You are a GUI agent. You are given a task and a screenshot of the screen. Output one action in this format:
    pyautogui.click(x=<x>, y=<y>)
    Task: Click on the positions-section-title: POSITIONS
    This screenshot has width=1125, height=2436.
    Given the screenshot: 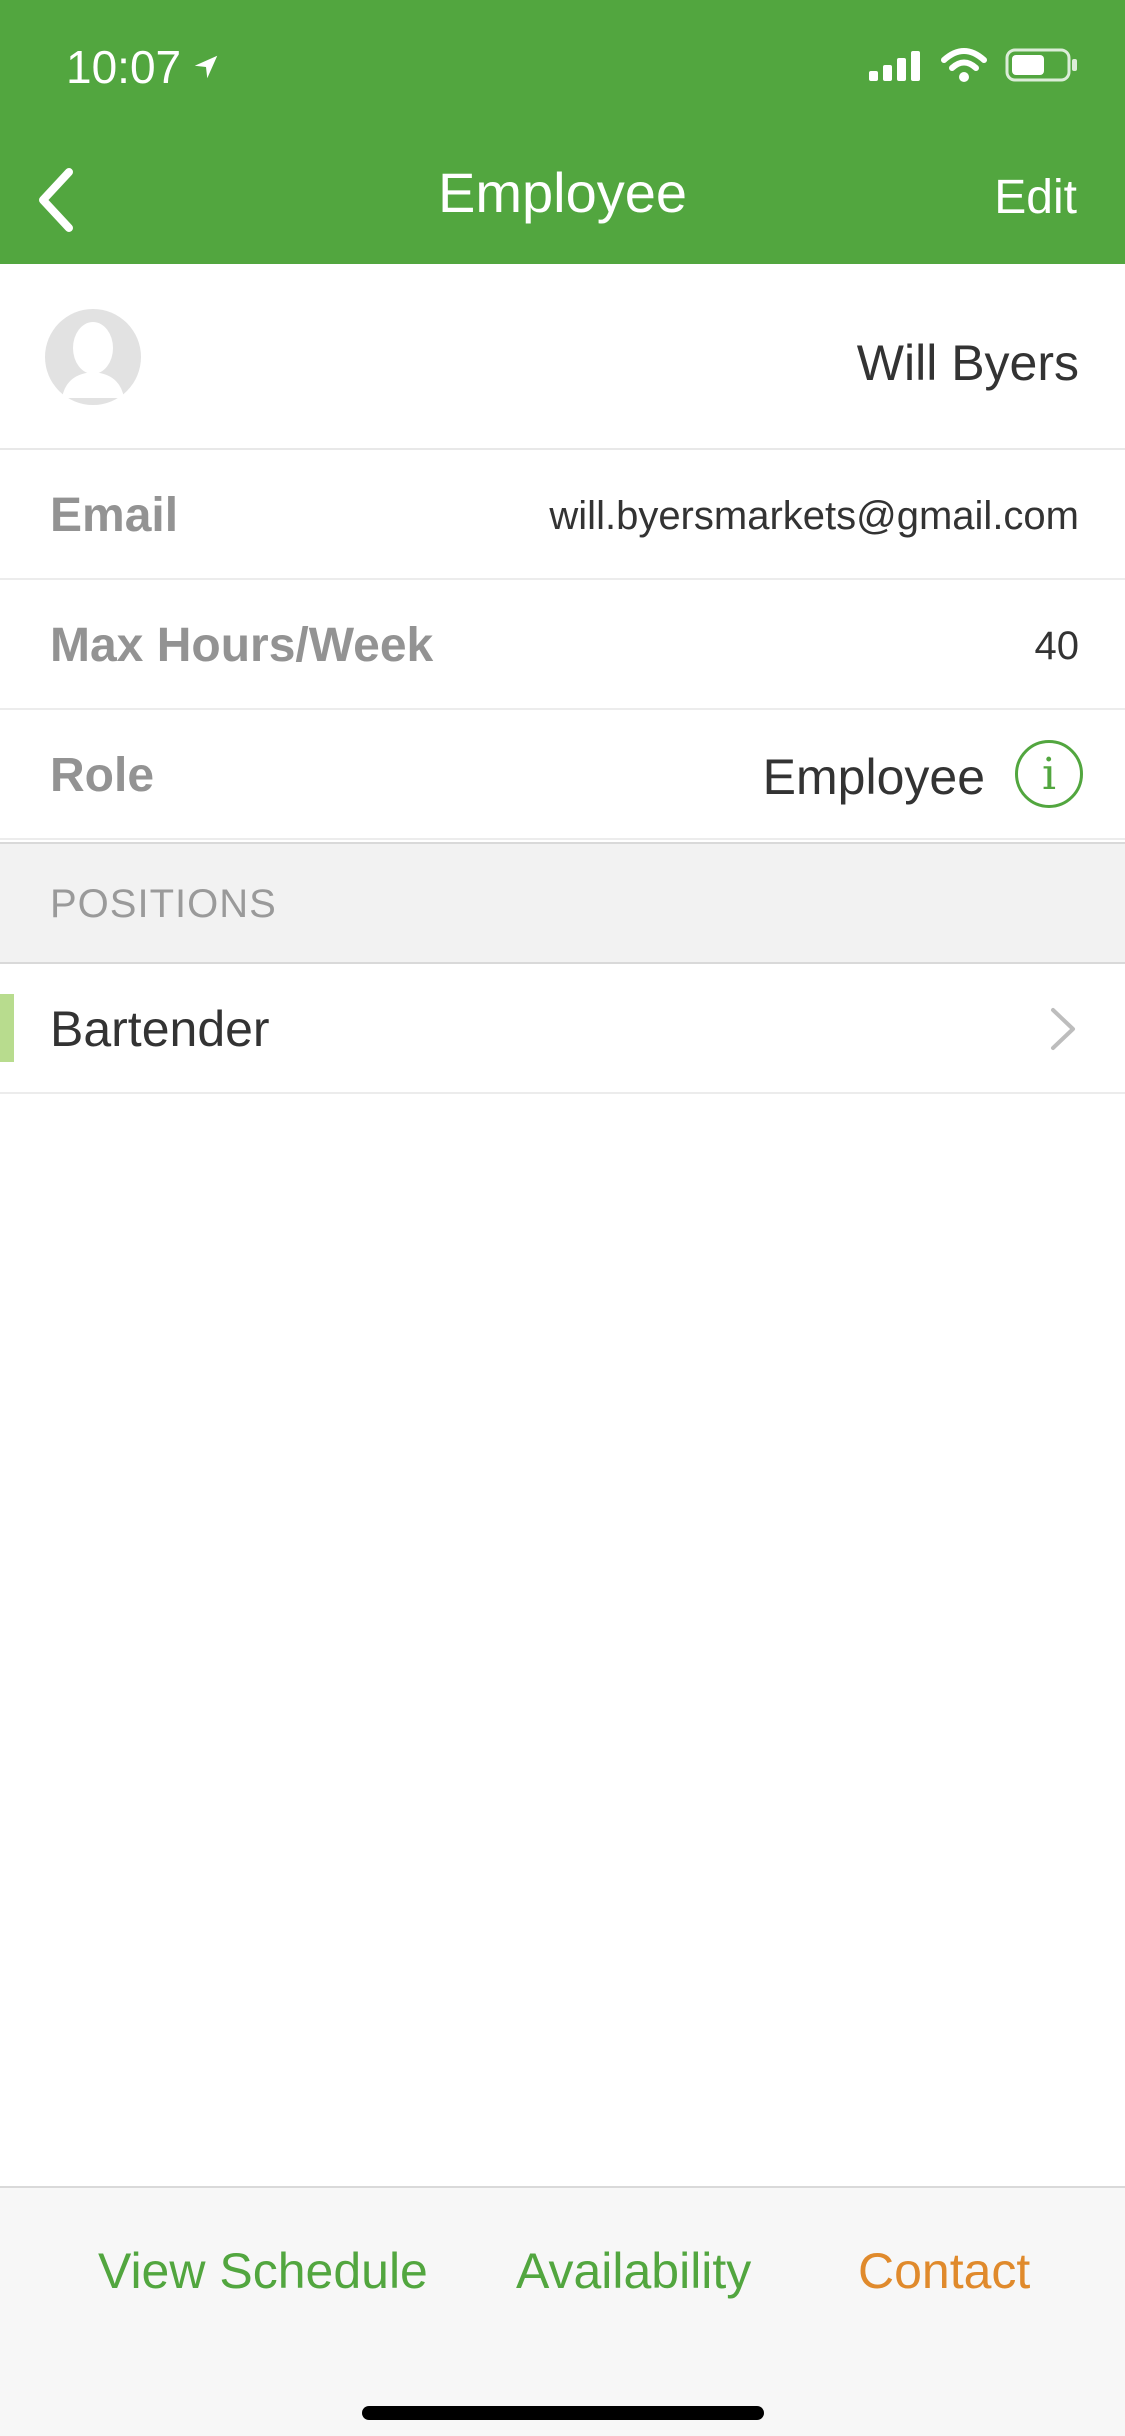 What is the action you would take?
    pyautogui.click(x=163, y=904)
    